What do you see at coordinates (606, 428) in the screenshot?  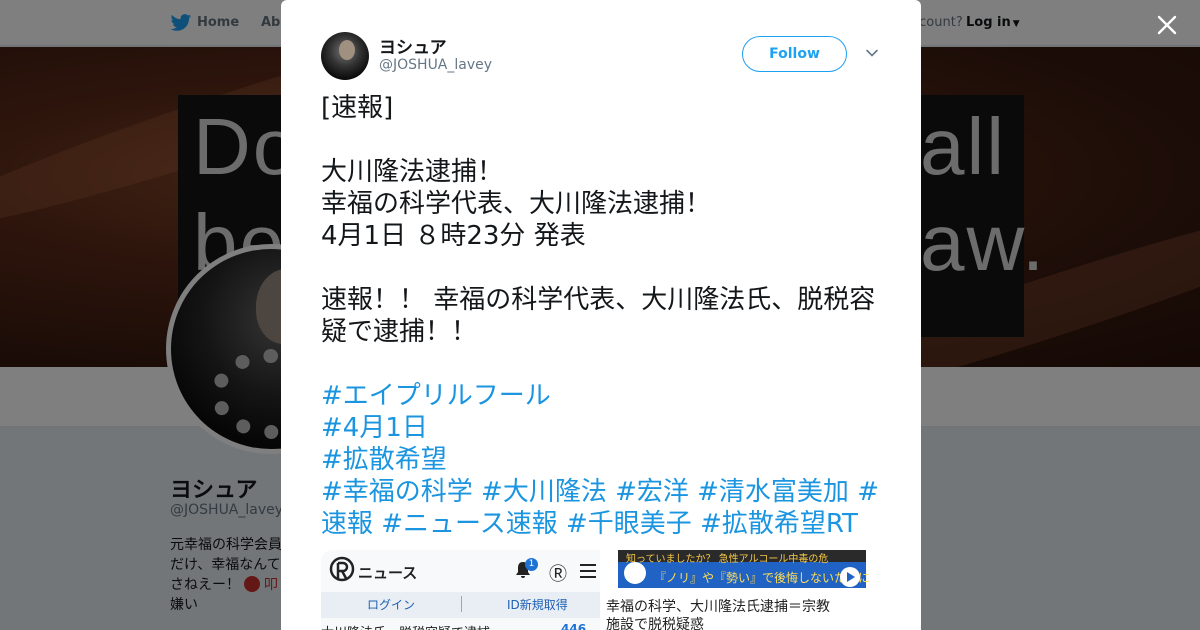 I see `hashtag-link: #4月1日` at bounding box center [606, 428].